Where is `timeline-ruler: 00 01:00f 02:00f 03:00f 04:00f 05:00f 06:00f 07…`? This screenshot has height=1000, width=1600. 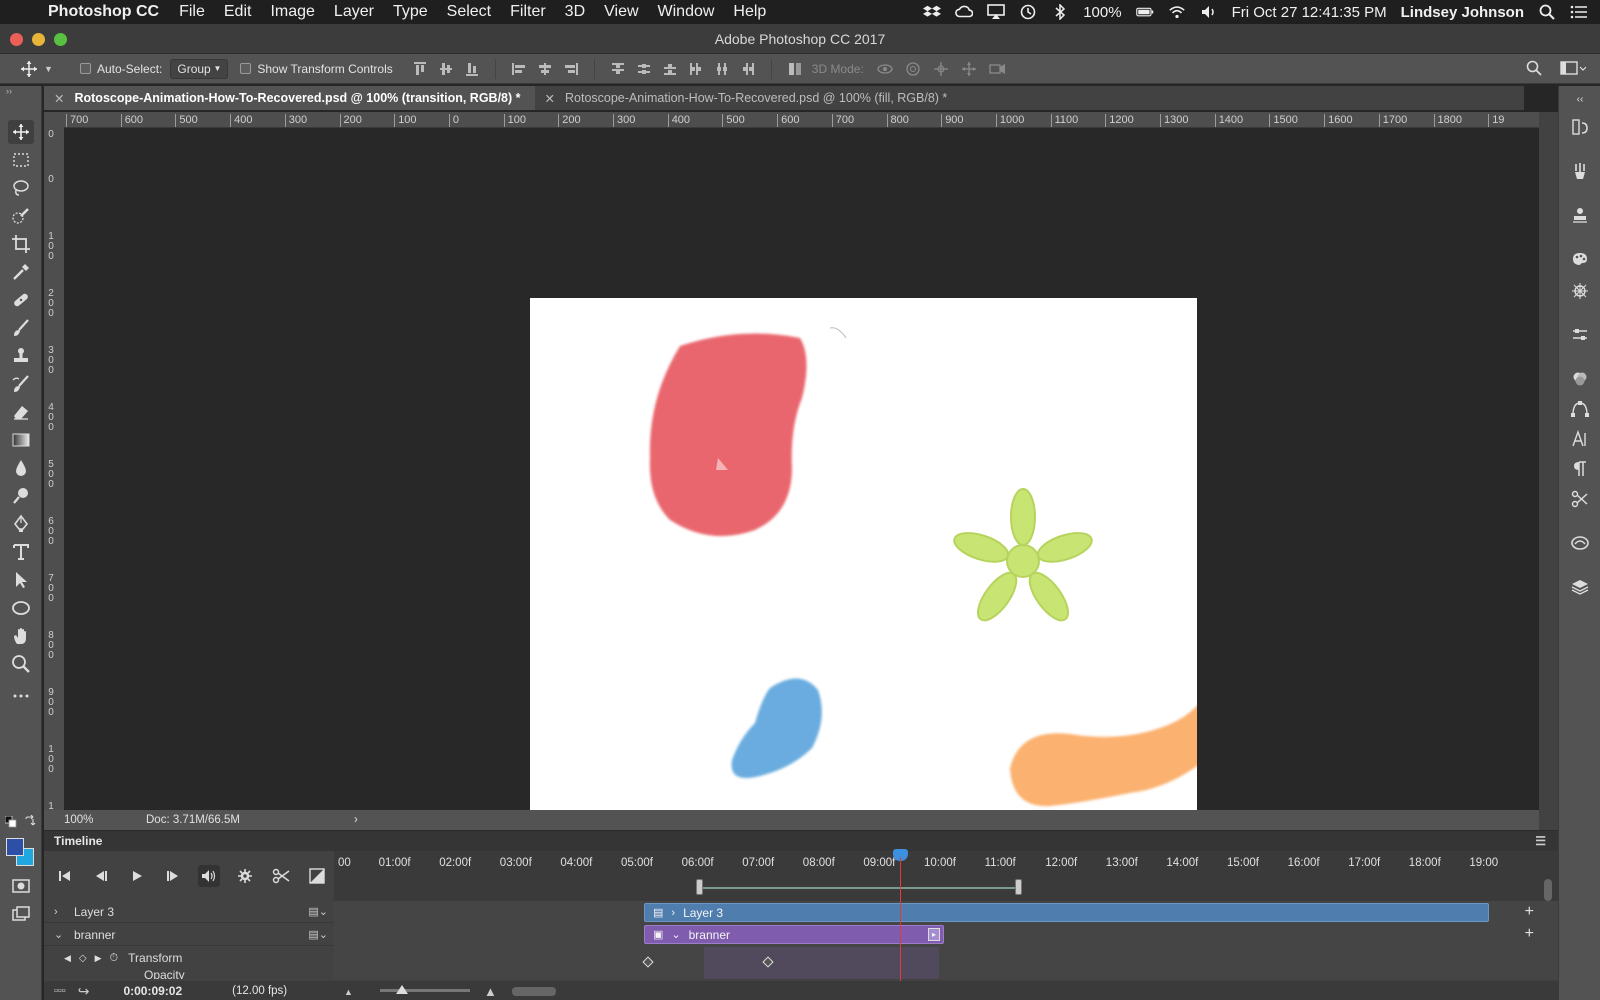 timeline-ruler: 00 01:00f 02:00f 03:00f 04:00f 05:00f 06:00f 07… is located at coordinates (946, 876).